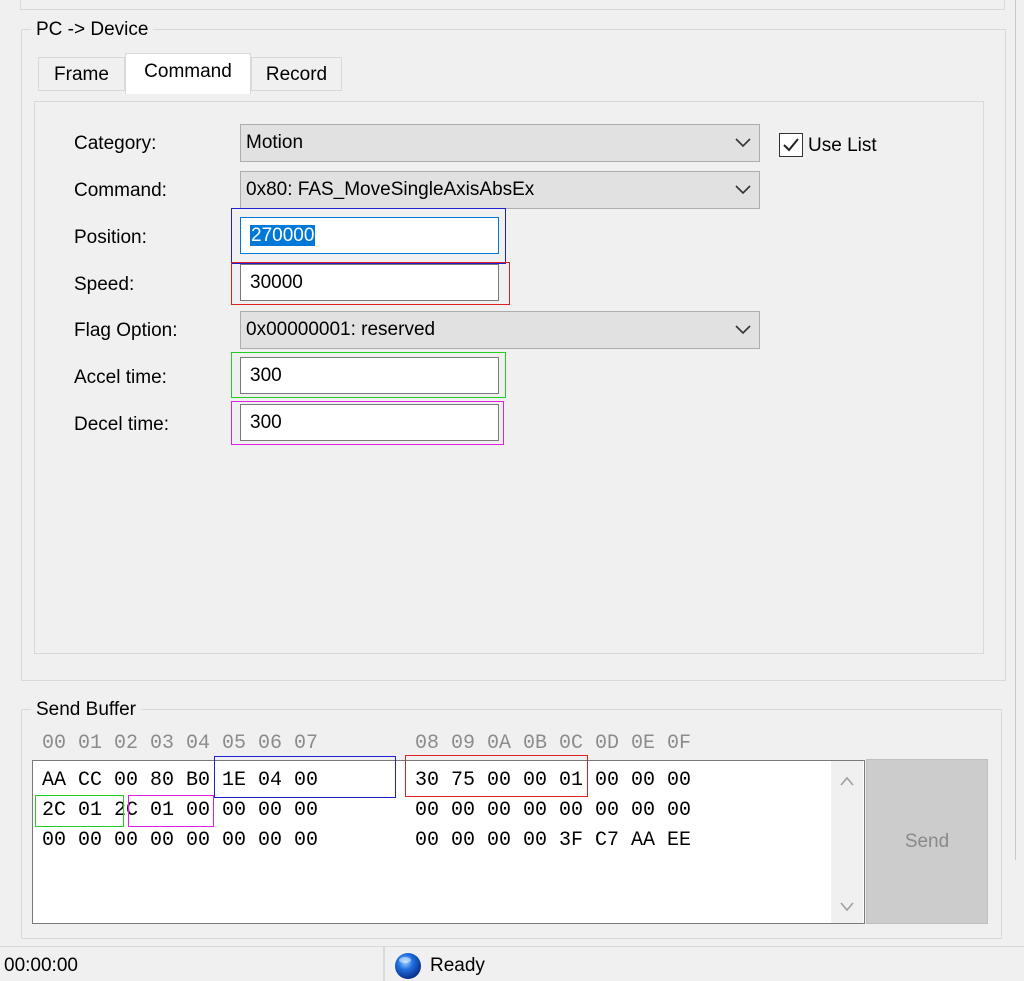 The width and height of the screenshot is (1024, 981). Describe the element at coordinates (126, 330) in the screenshot. I see `flag-option-label: Flag Option:` at that location.